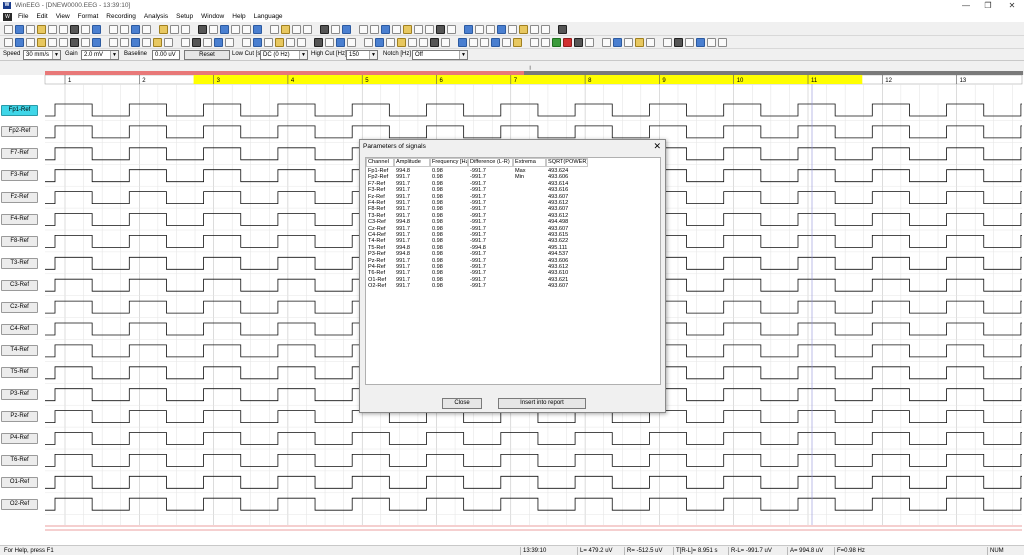 The width and height of the screenshot is (1024, 555). What do you see at coordinates (19, 132) in the screenshot?
I see `channel-button-fp2-ref: Fp2-Ref` at bounding box center [19, 132].